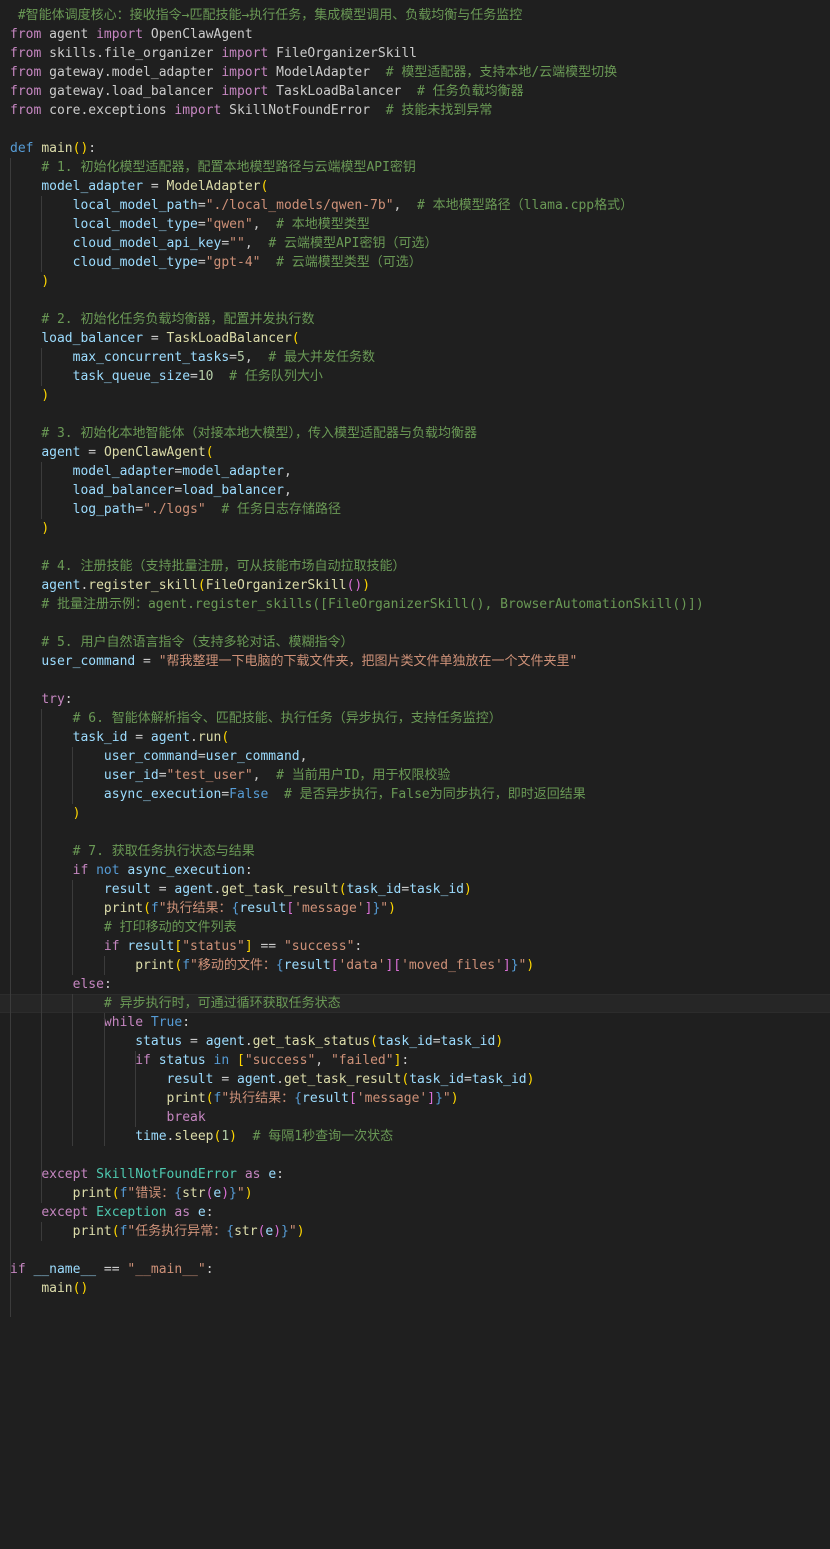 The width and height of the screenshot is (830, 1549). I want to click on code-token: str, so click(246, 1231).